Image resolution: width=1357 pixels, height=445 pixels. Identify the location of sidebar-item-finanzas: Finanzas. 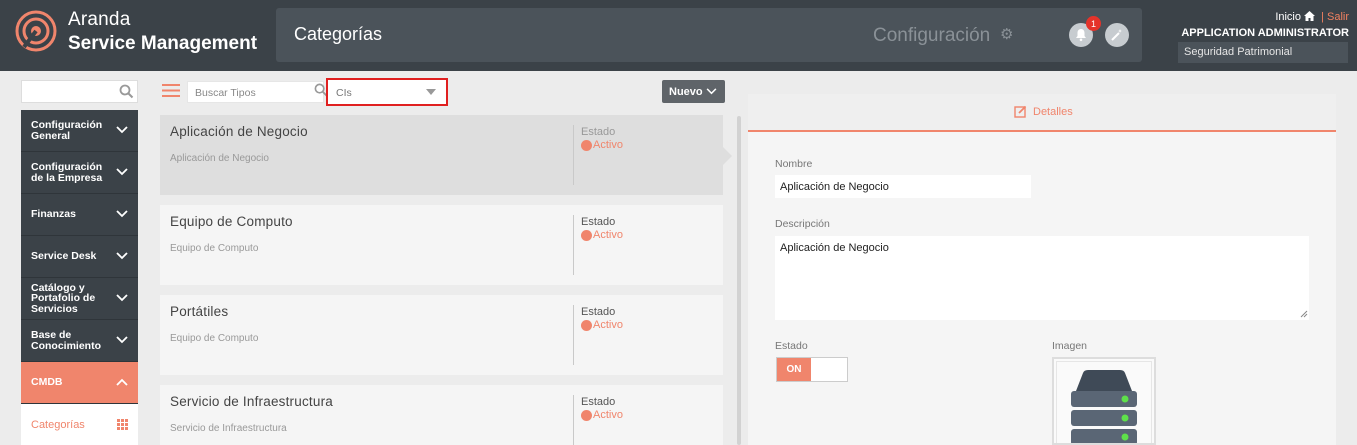
(79, 215).